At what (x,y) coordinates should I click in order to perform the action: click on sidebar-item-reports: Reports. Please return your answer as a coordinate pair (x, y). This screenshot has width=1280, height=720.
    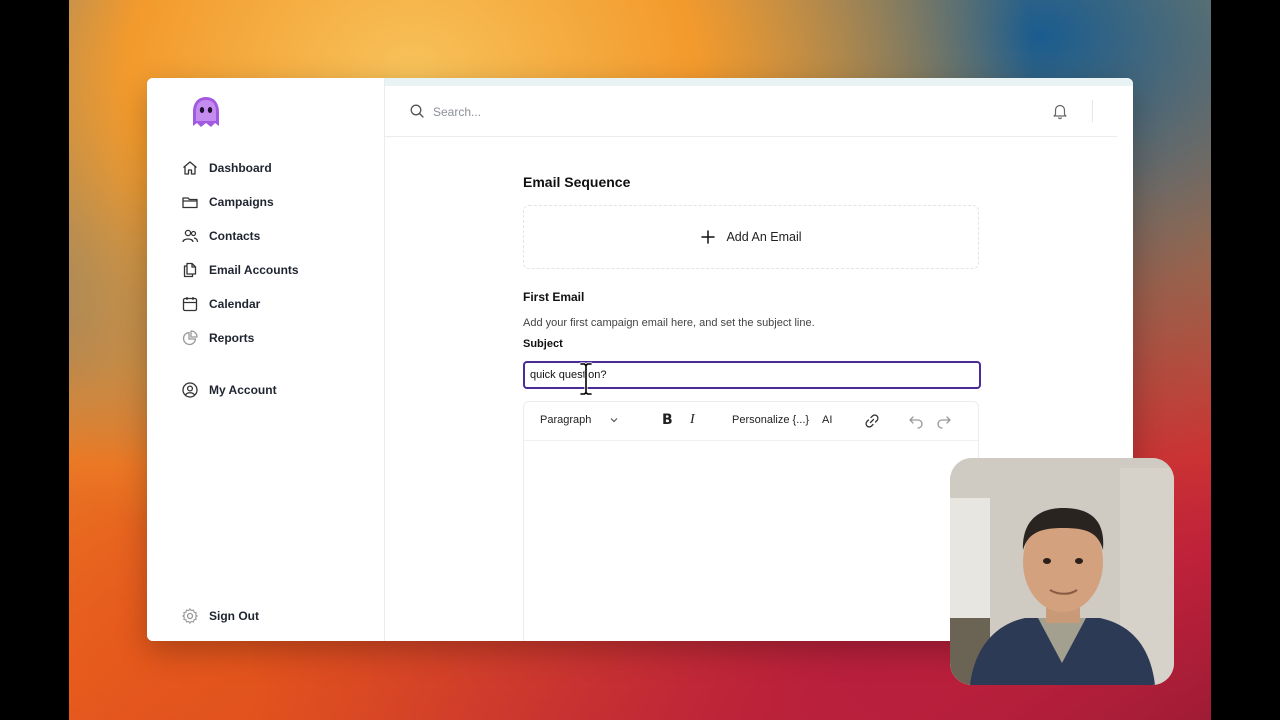
    Looking at the image, I should click on (217, 338).